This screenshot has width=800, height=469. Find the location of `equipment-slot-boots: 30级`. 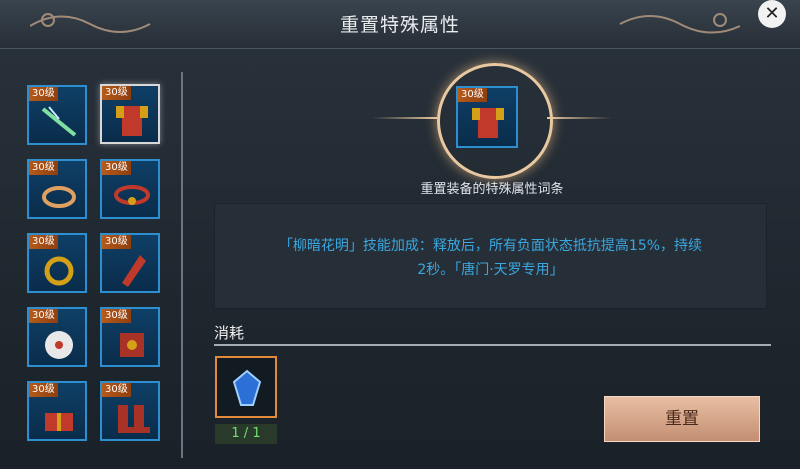

equipment-slot-boots: 30级 is located at coordinates (130, 411).